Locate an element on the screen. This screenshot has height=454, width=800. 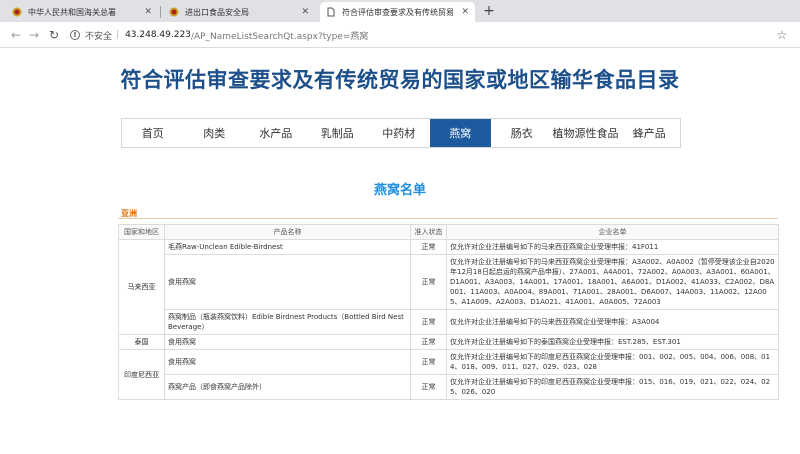
column-header: 国家和地区 is located at coordinates (141, 232).